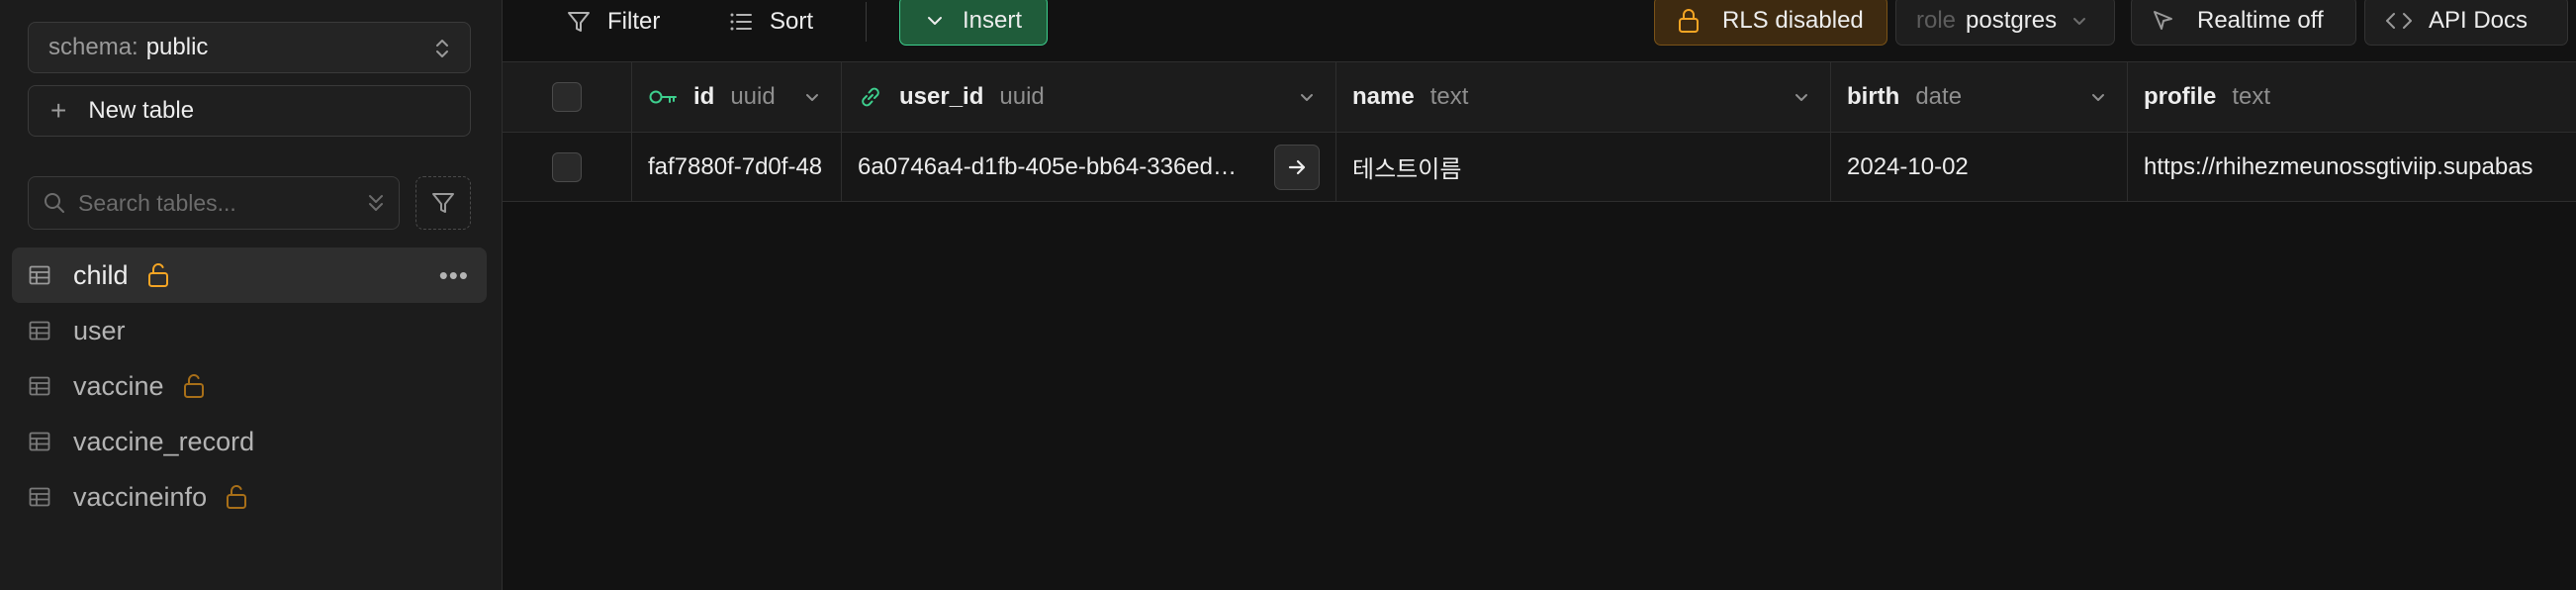  Describe the element at coordinates (741, 22) in the screenshot. I see `sort-icon` at that location.